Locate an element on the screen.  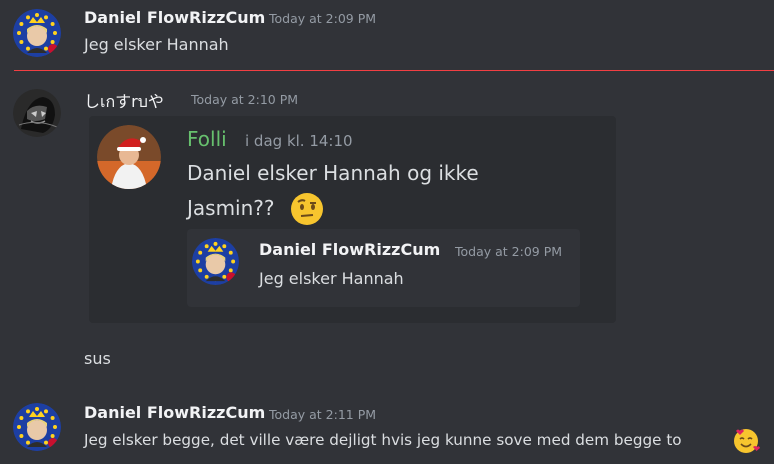
timestamp: Today at 2:09 PM is located at coordinates (323, 18).